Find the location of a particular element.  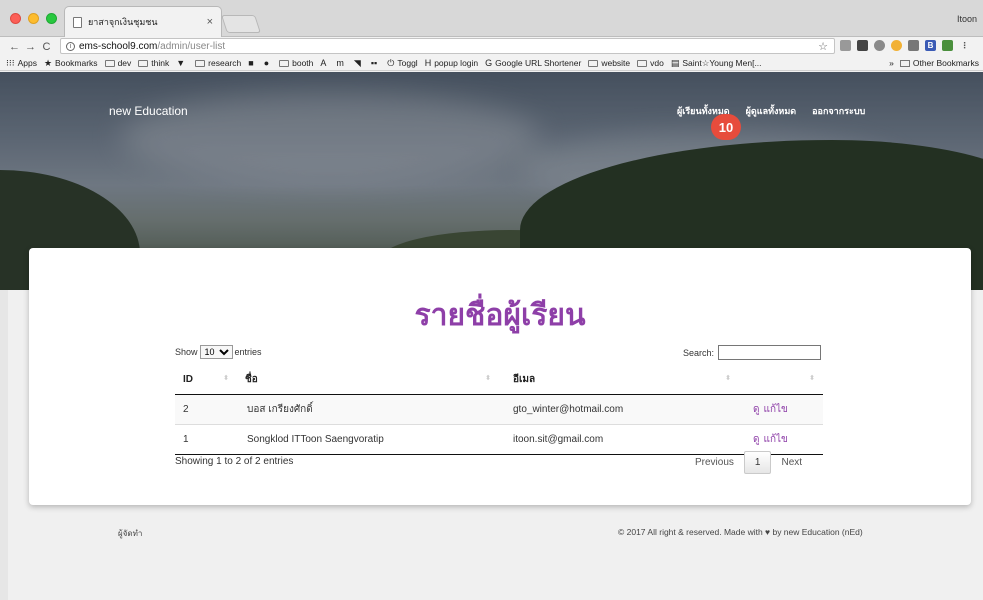

bookmark-item: m is located at coordinates (341, 63).